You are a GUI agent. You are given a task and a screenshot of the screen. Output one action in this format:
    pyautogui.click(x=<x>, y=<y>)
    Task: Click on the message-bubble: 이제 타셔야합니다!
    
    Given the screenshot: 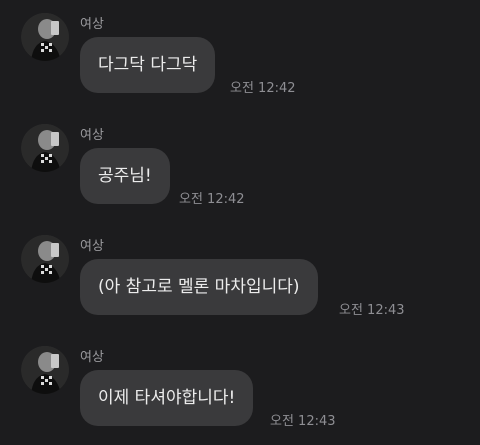 What is the action you would take?
    pyautogui.click(x=167, y=398)
    